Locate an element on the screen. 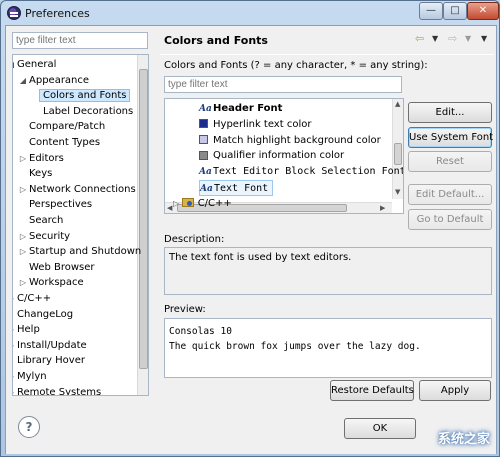 This screenshot has width=500, height=457. page-title: Colors and Fonts is located at coordinates (216, 40).